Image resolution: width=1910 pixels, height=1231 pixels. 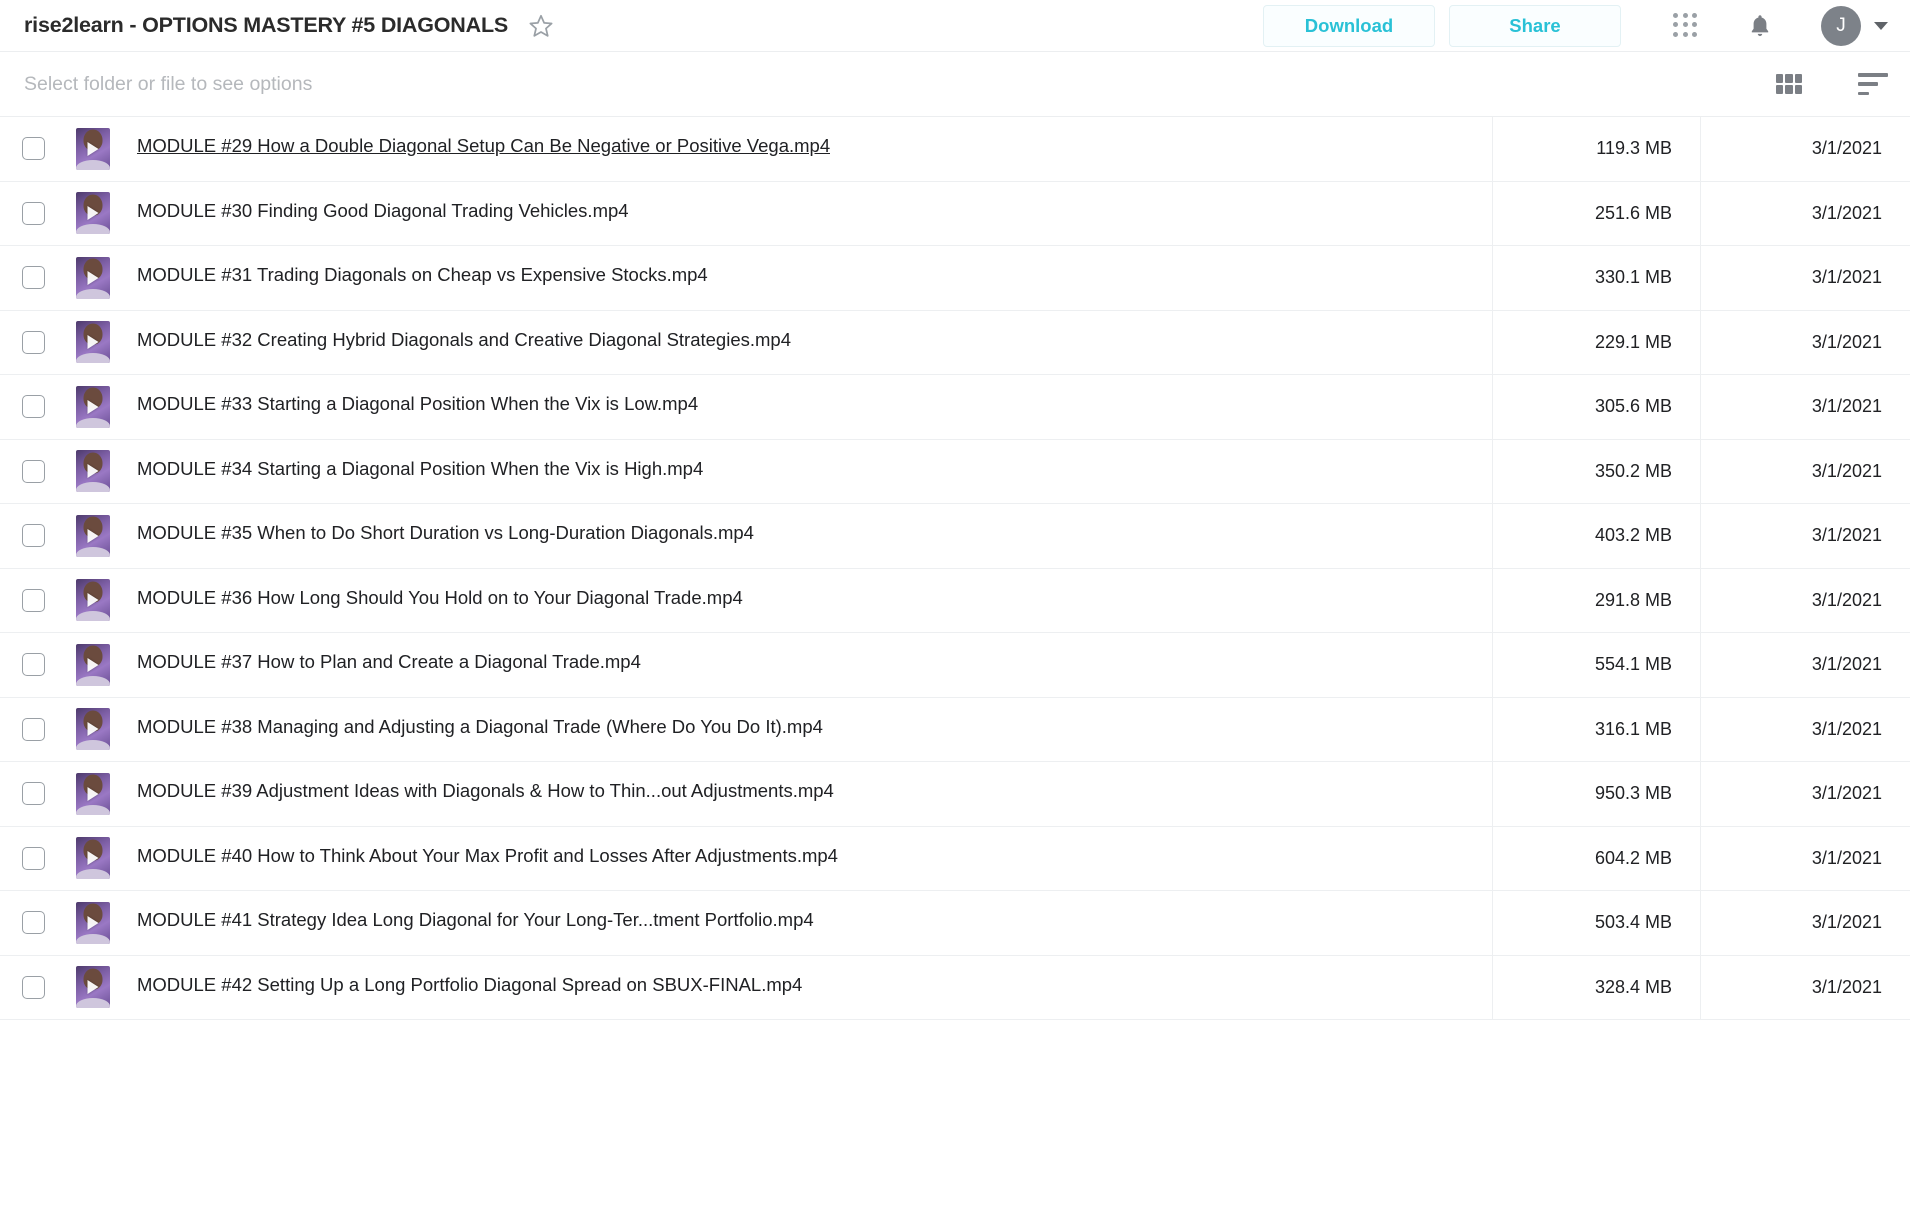 I want to click on download-button: Download, so click(x=1349, y=25).